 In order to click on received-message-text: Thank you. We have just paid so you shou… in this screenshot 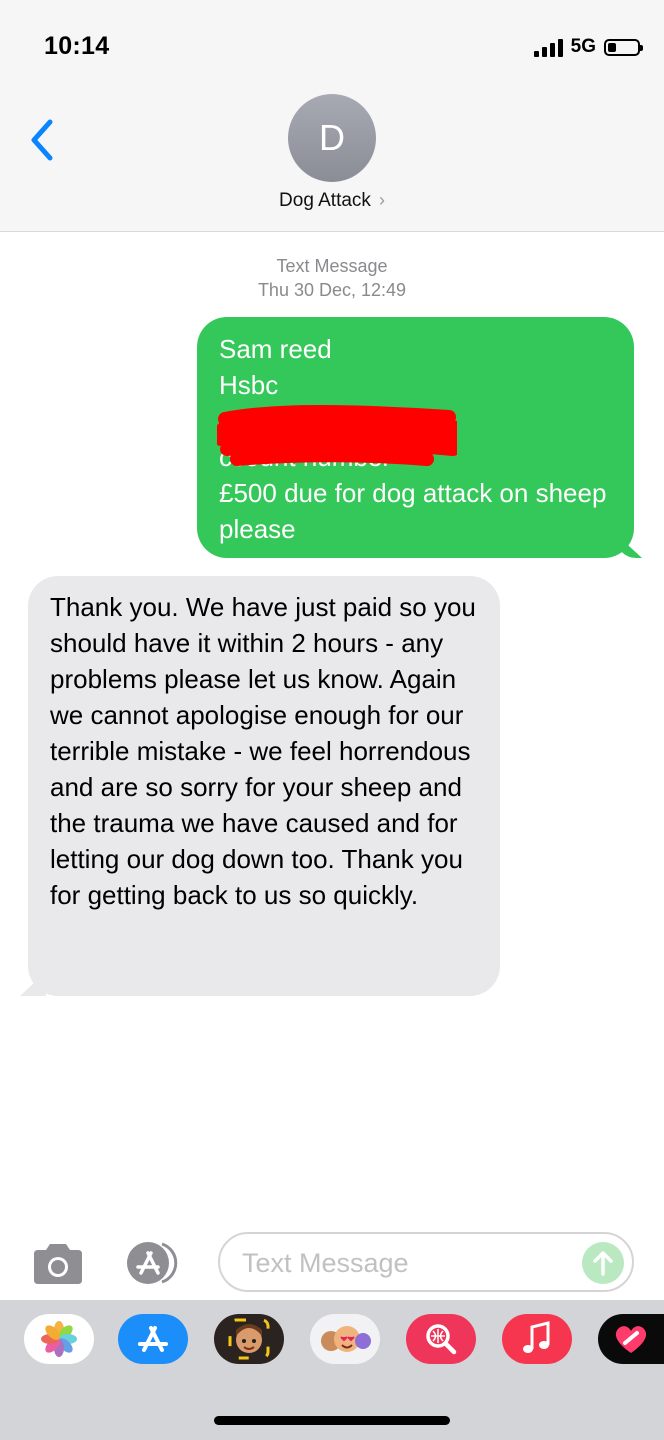, I will do `click(263, 751)`.